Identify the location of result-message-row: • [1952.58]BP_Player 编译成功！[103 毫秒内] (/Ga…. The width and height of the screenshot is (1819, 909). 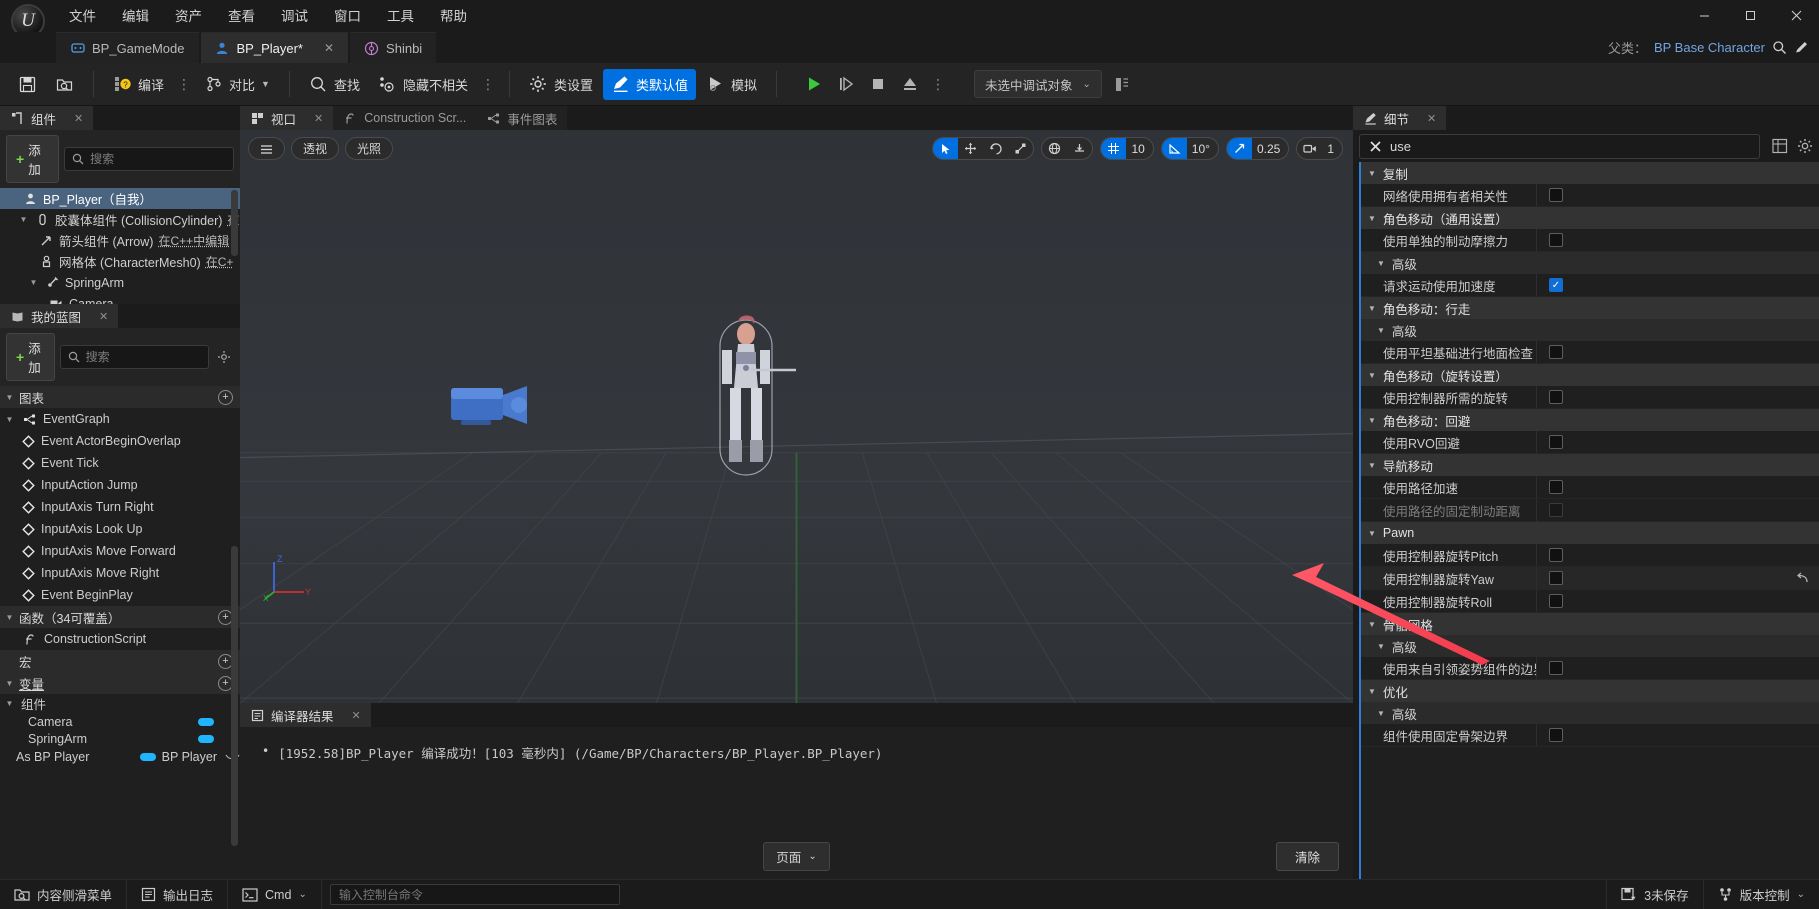
(796, 751).